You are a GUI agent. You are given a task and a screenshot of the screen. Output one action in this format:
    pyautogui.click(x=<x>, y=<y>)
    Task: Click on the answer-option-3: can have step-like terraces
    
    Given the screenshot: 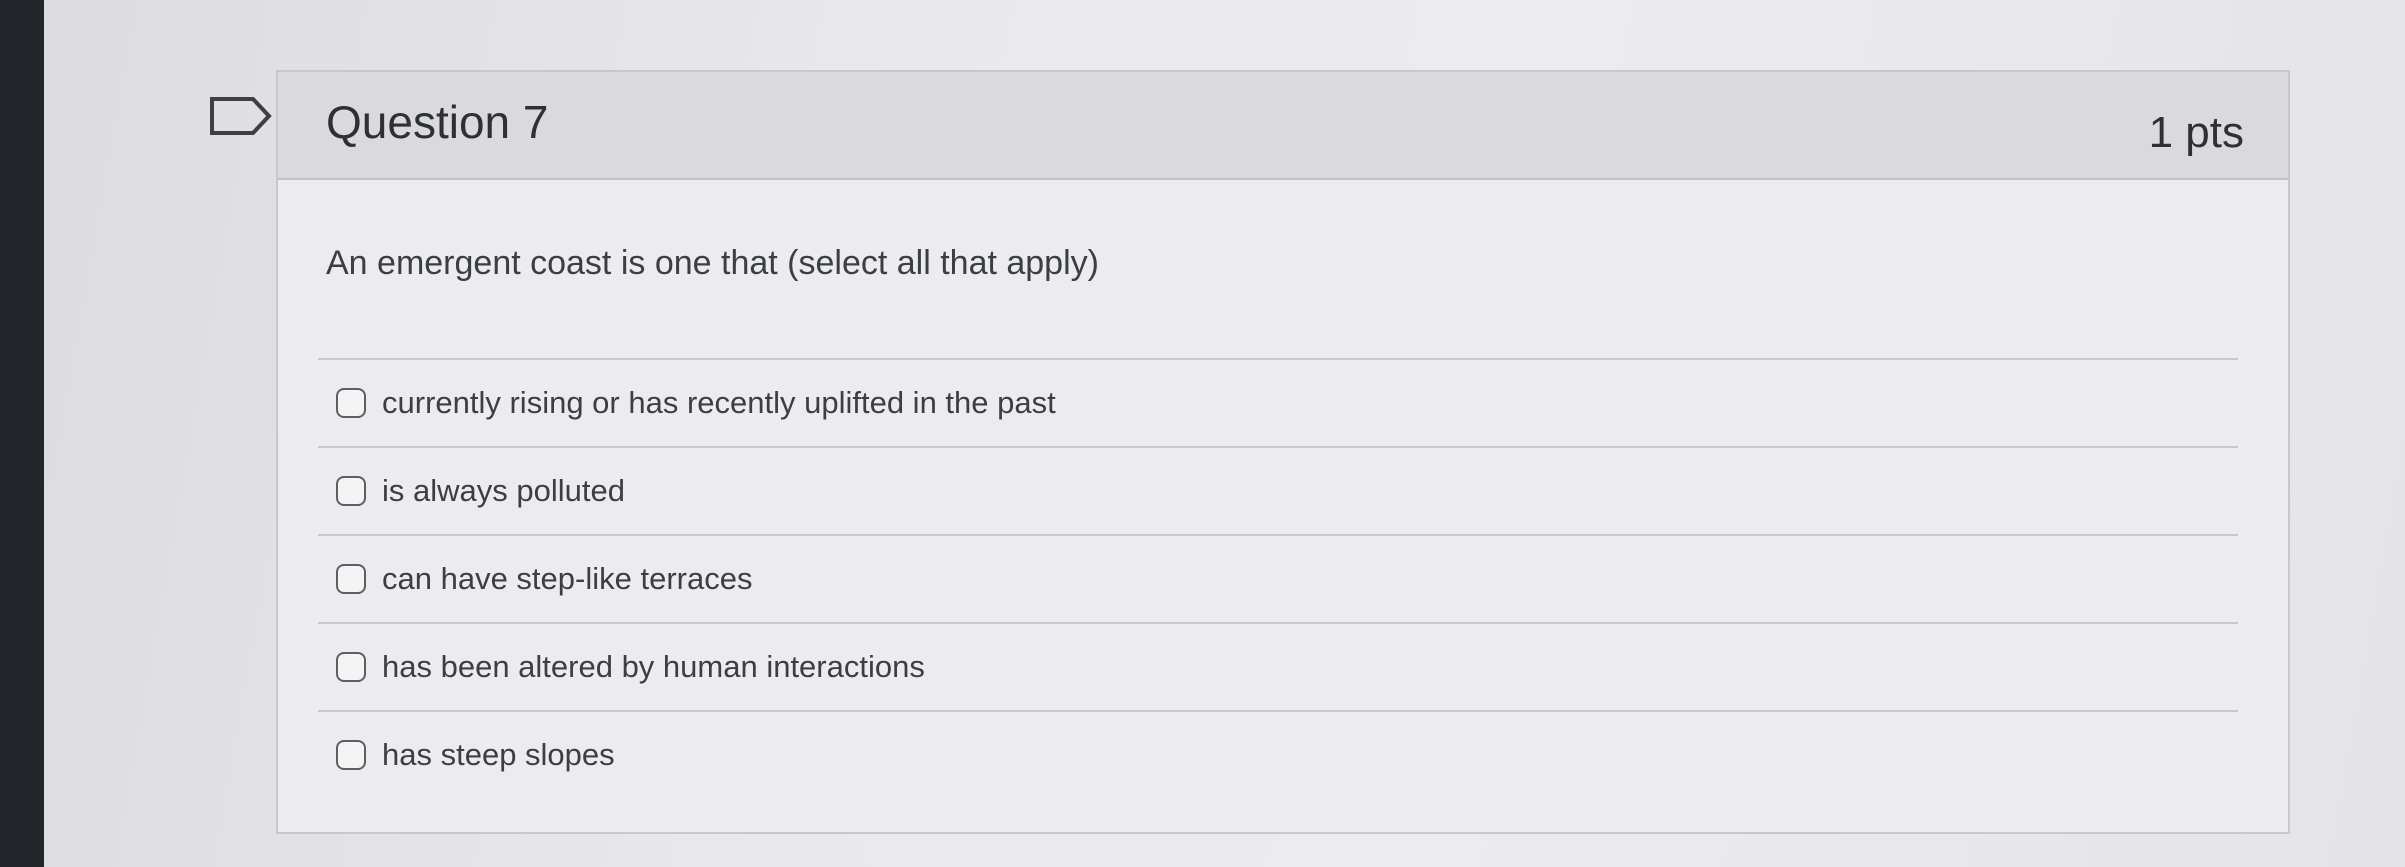 What is the action you would take?
    pyautogui.click(x=1278, y=579)
    